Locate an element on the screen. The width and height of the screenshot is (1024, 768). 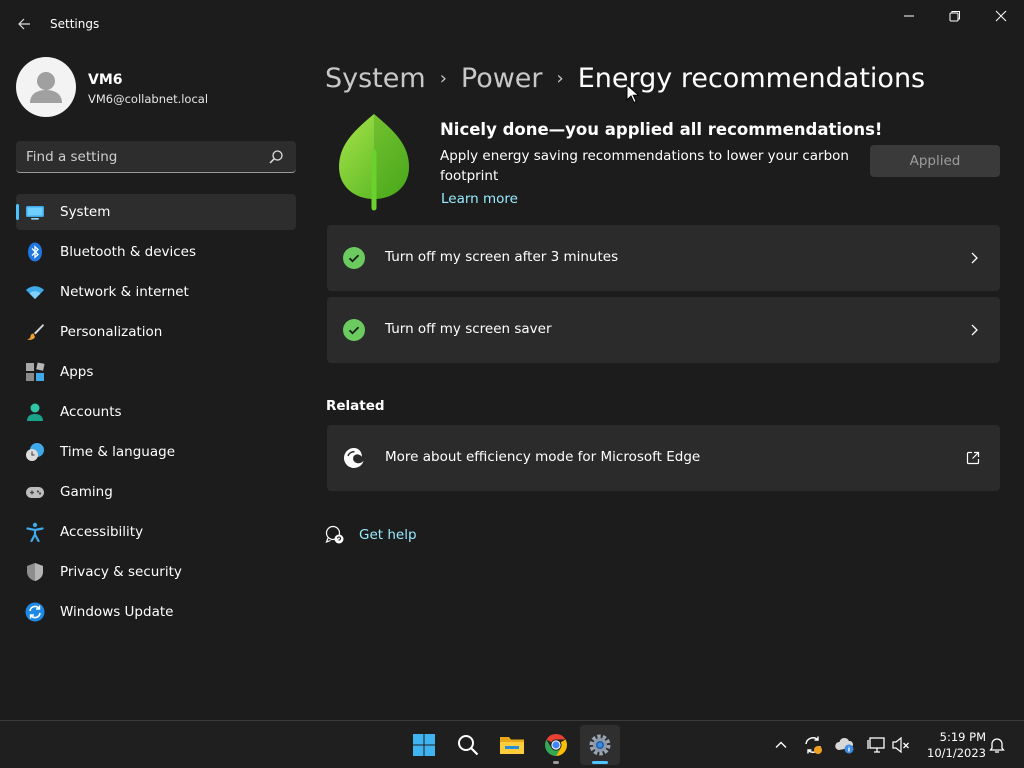
taskbar: 5:19 PM 10/1/2023 is located at coordinates (512, 744).